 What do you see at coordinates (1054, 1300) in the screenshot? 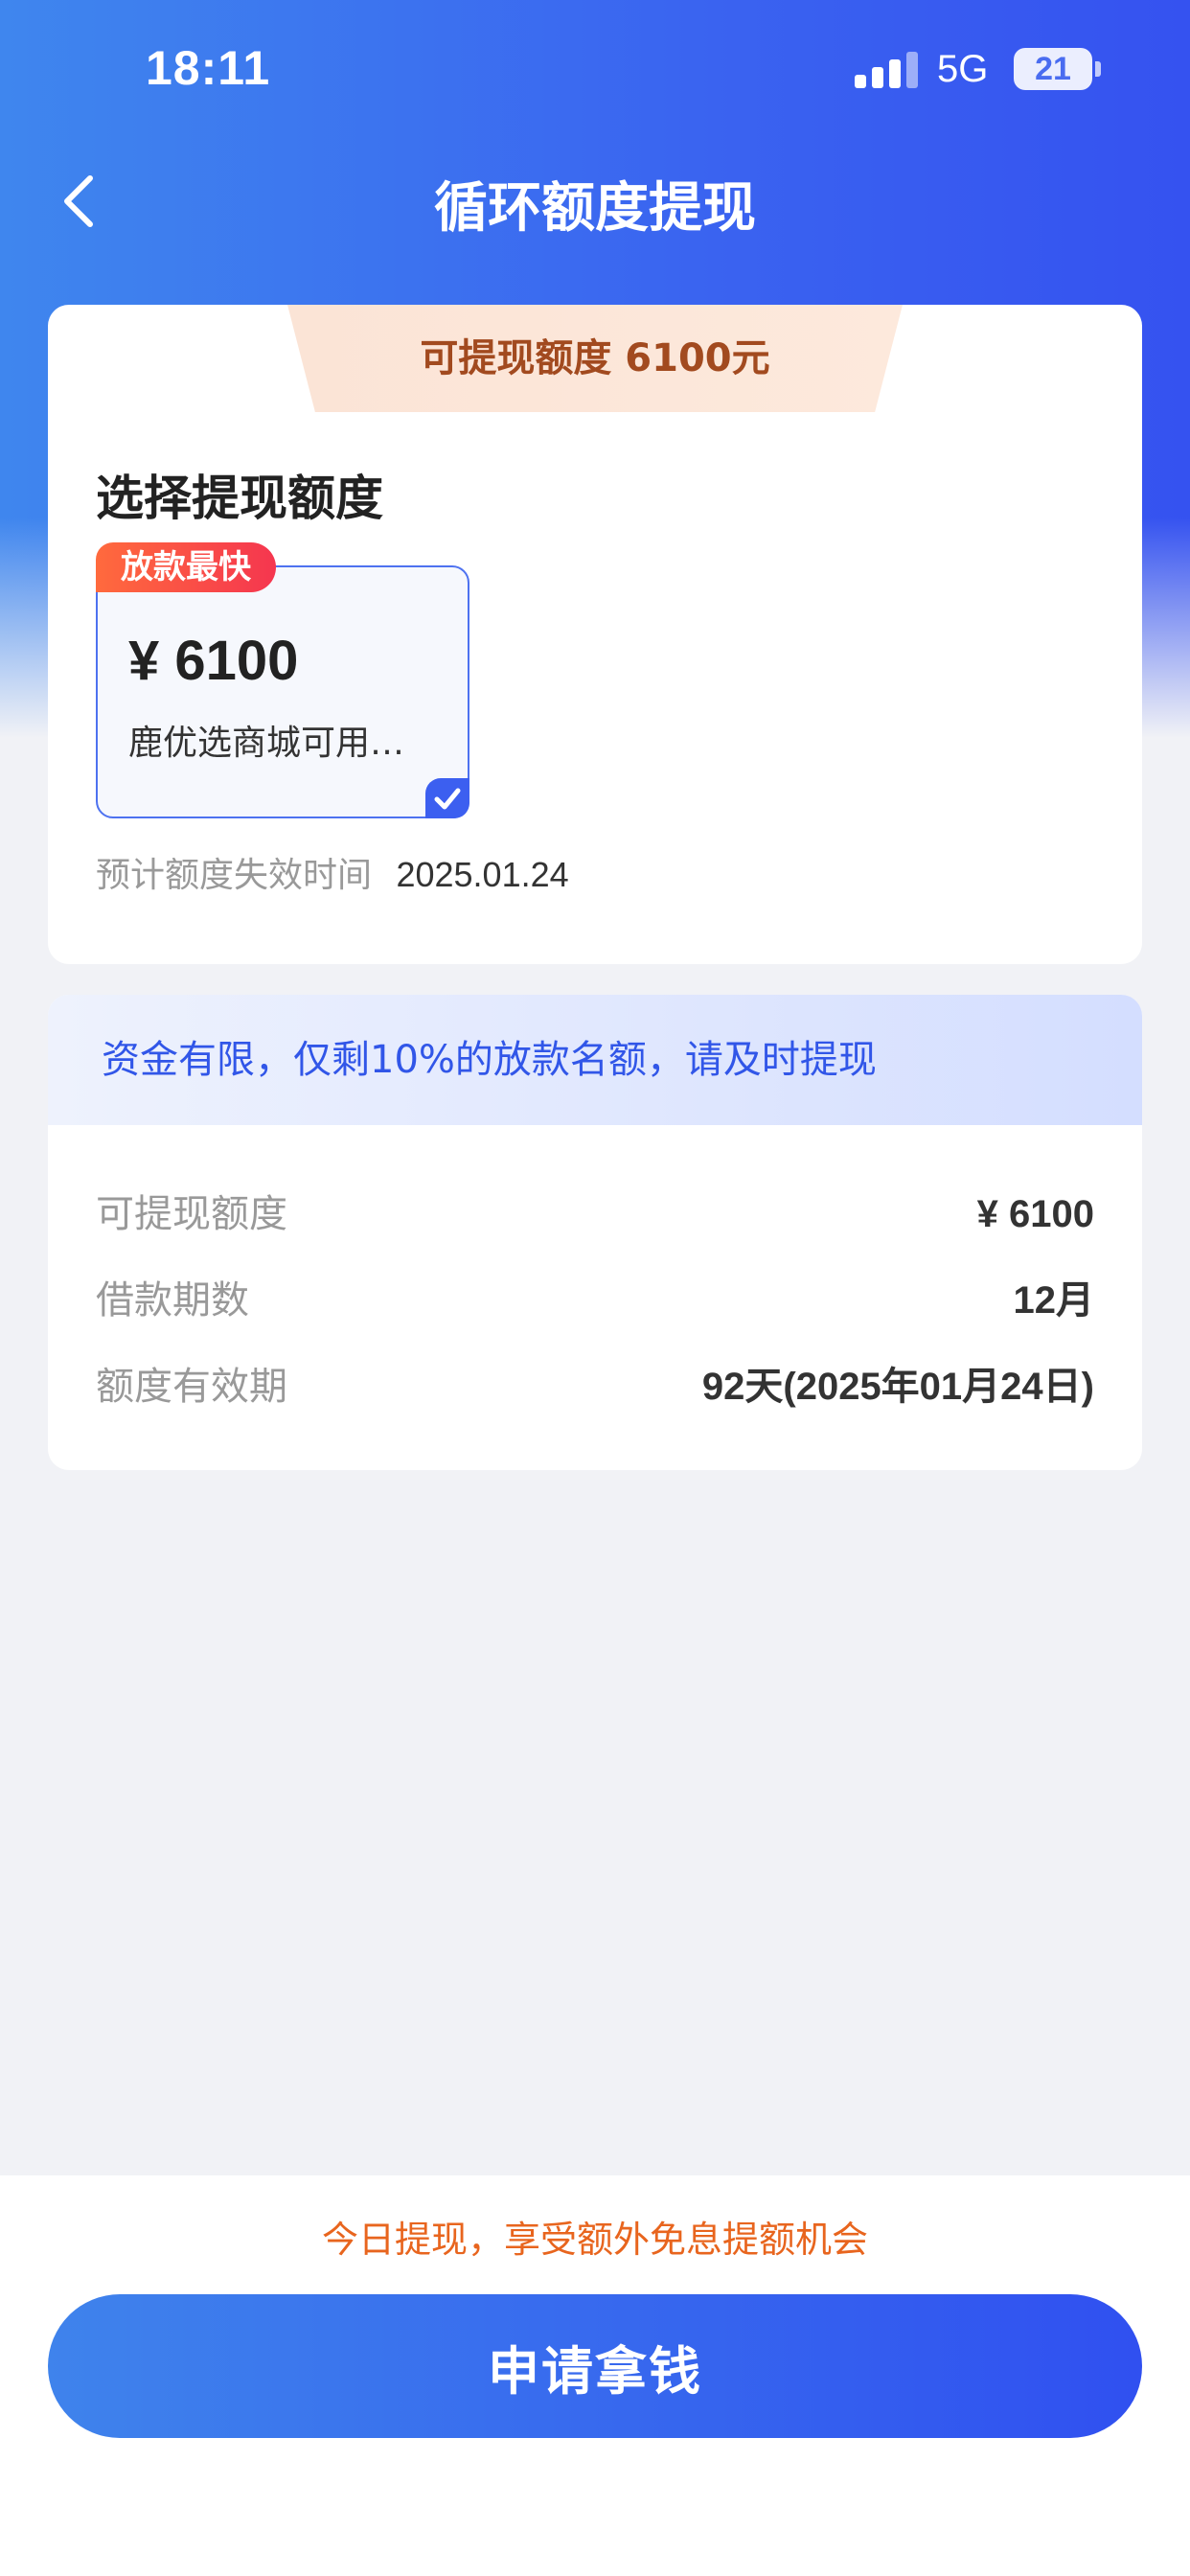
I see `detail-value: 12月` at bounding box center [1054, 1300].